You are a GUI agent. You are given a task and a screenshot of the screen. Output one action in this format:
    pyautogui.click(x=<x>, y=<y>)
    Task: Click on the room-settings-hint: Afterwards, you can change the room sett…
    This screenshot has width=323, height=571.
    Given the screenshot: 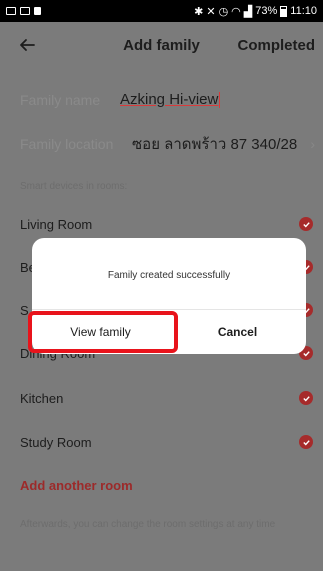 What is the action you would take?
    pyautogui.click(x=148, y=524)
    